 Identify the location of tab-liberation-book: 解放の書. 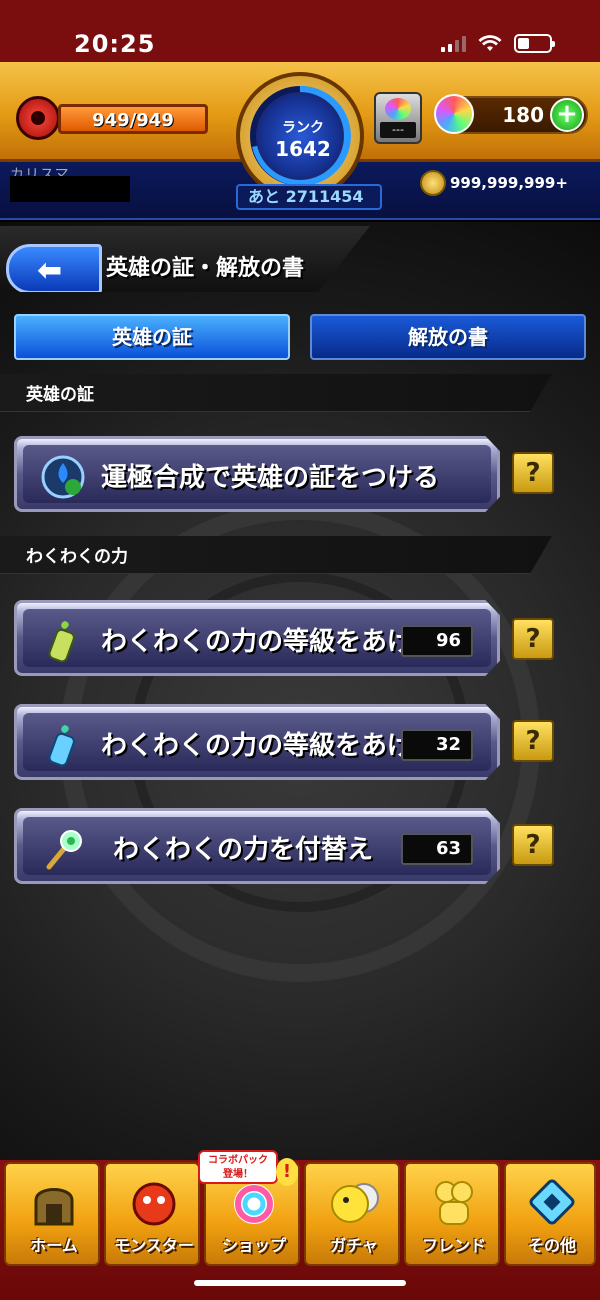
(448, 337).